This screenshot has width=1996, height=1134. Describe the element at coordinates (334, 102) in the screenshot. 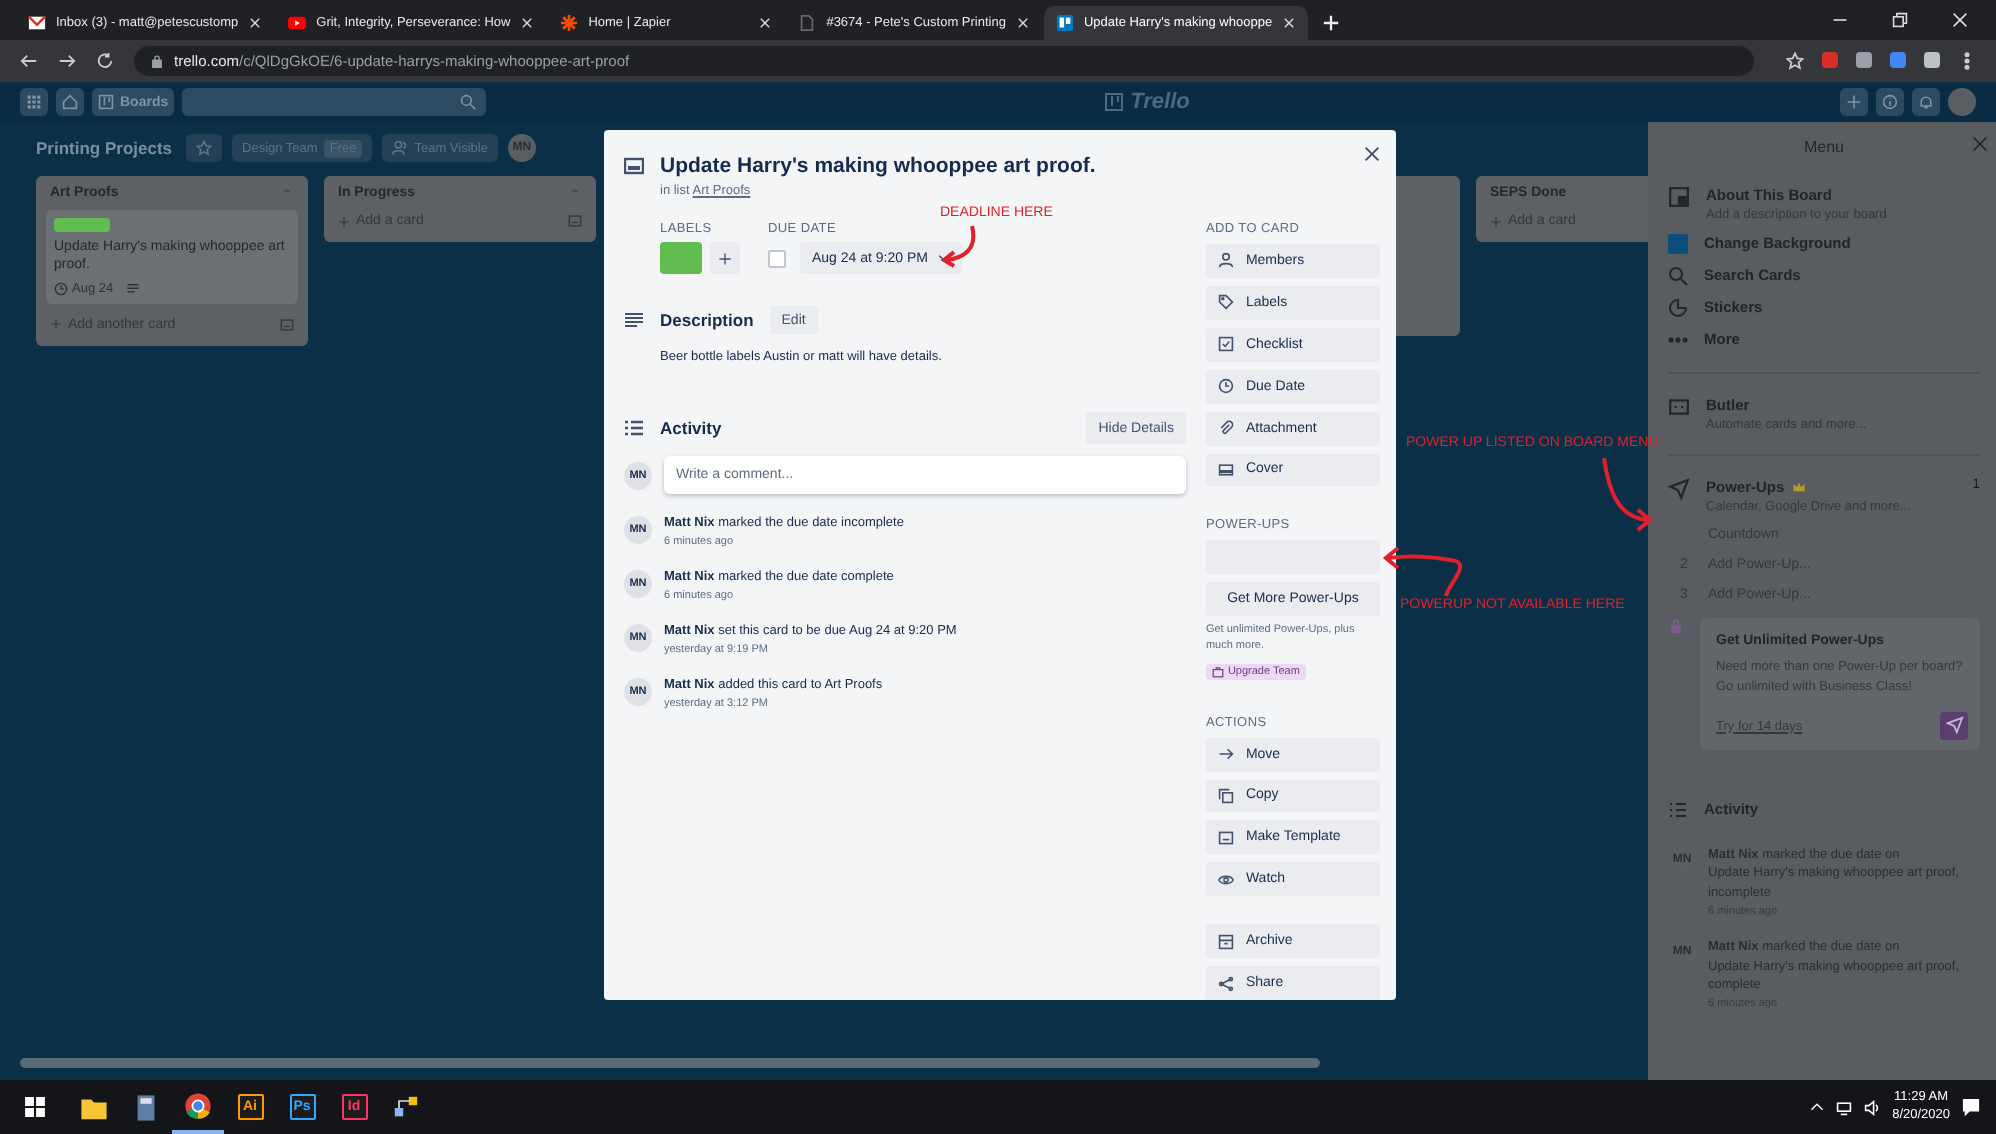

I see `search-field` at that location.